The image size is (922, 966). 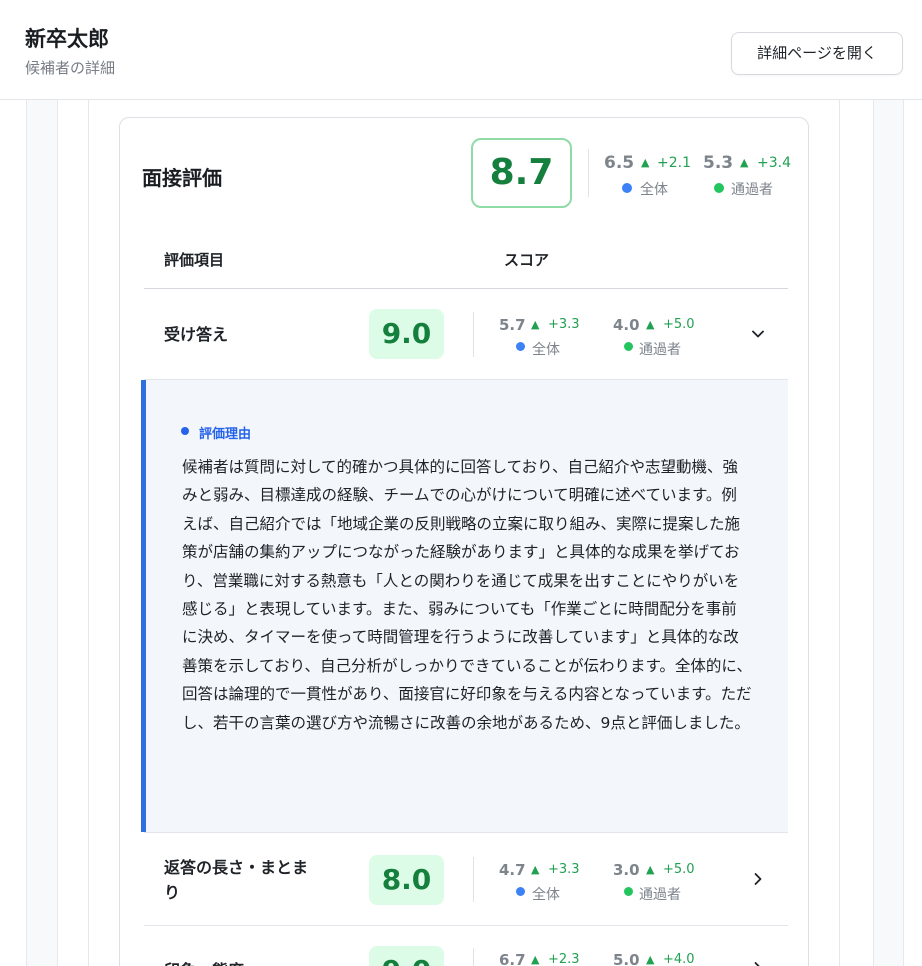 I want to click on overall-all-label: 全体, so click(x=654, y=190).